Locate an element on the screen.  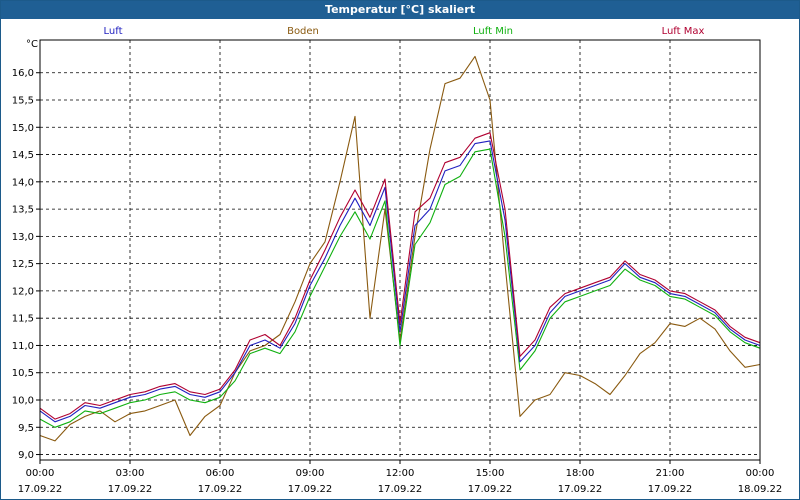
x-tick-time-label: 03:00 is located at coordinates (130, 473).